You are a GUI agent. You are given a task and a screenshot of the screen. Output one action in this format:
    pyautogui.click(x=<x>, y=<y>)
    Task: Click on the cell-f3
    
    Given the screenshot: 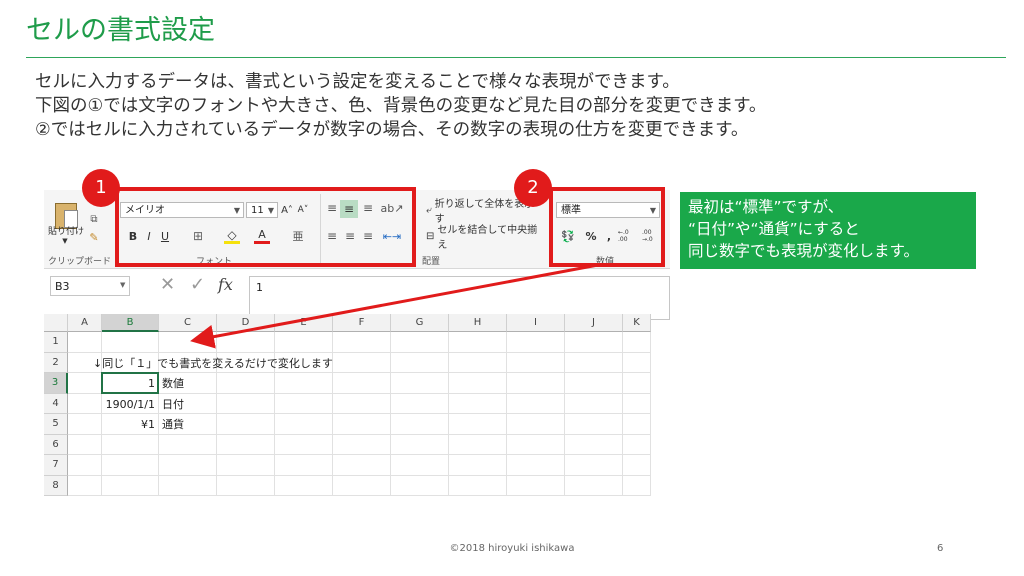 What is the action you would take?
    pyautogui.click(x=362, y=383)
    